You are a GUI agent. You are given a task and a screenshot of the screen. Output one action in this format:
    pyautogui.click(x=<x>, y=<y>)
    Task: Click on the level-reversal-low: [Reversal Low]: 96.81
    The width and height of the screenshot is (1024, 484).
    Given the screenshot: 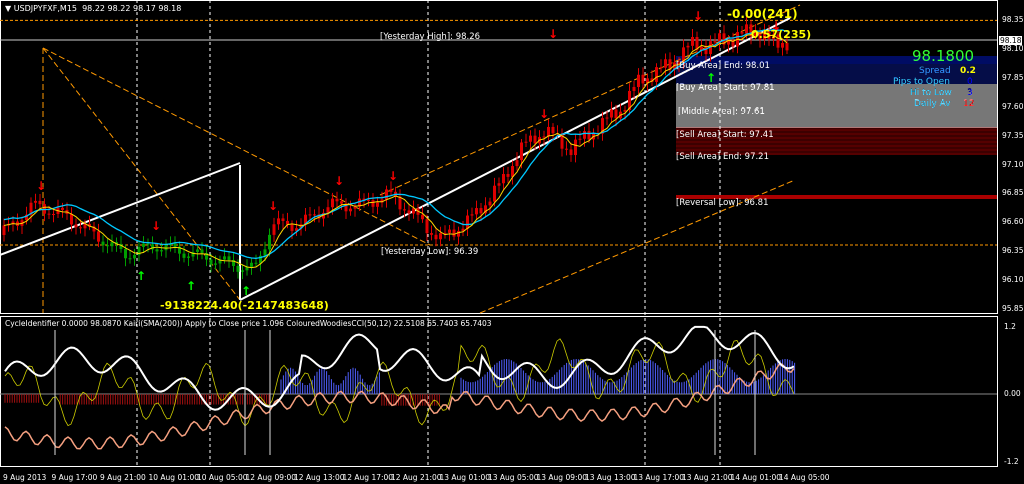 What is the action you would take?
    pyautogui.click(x=722, y=203)
    